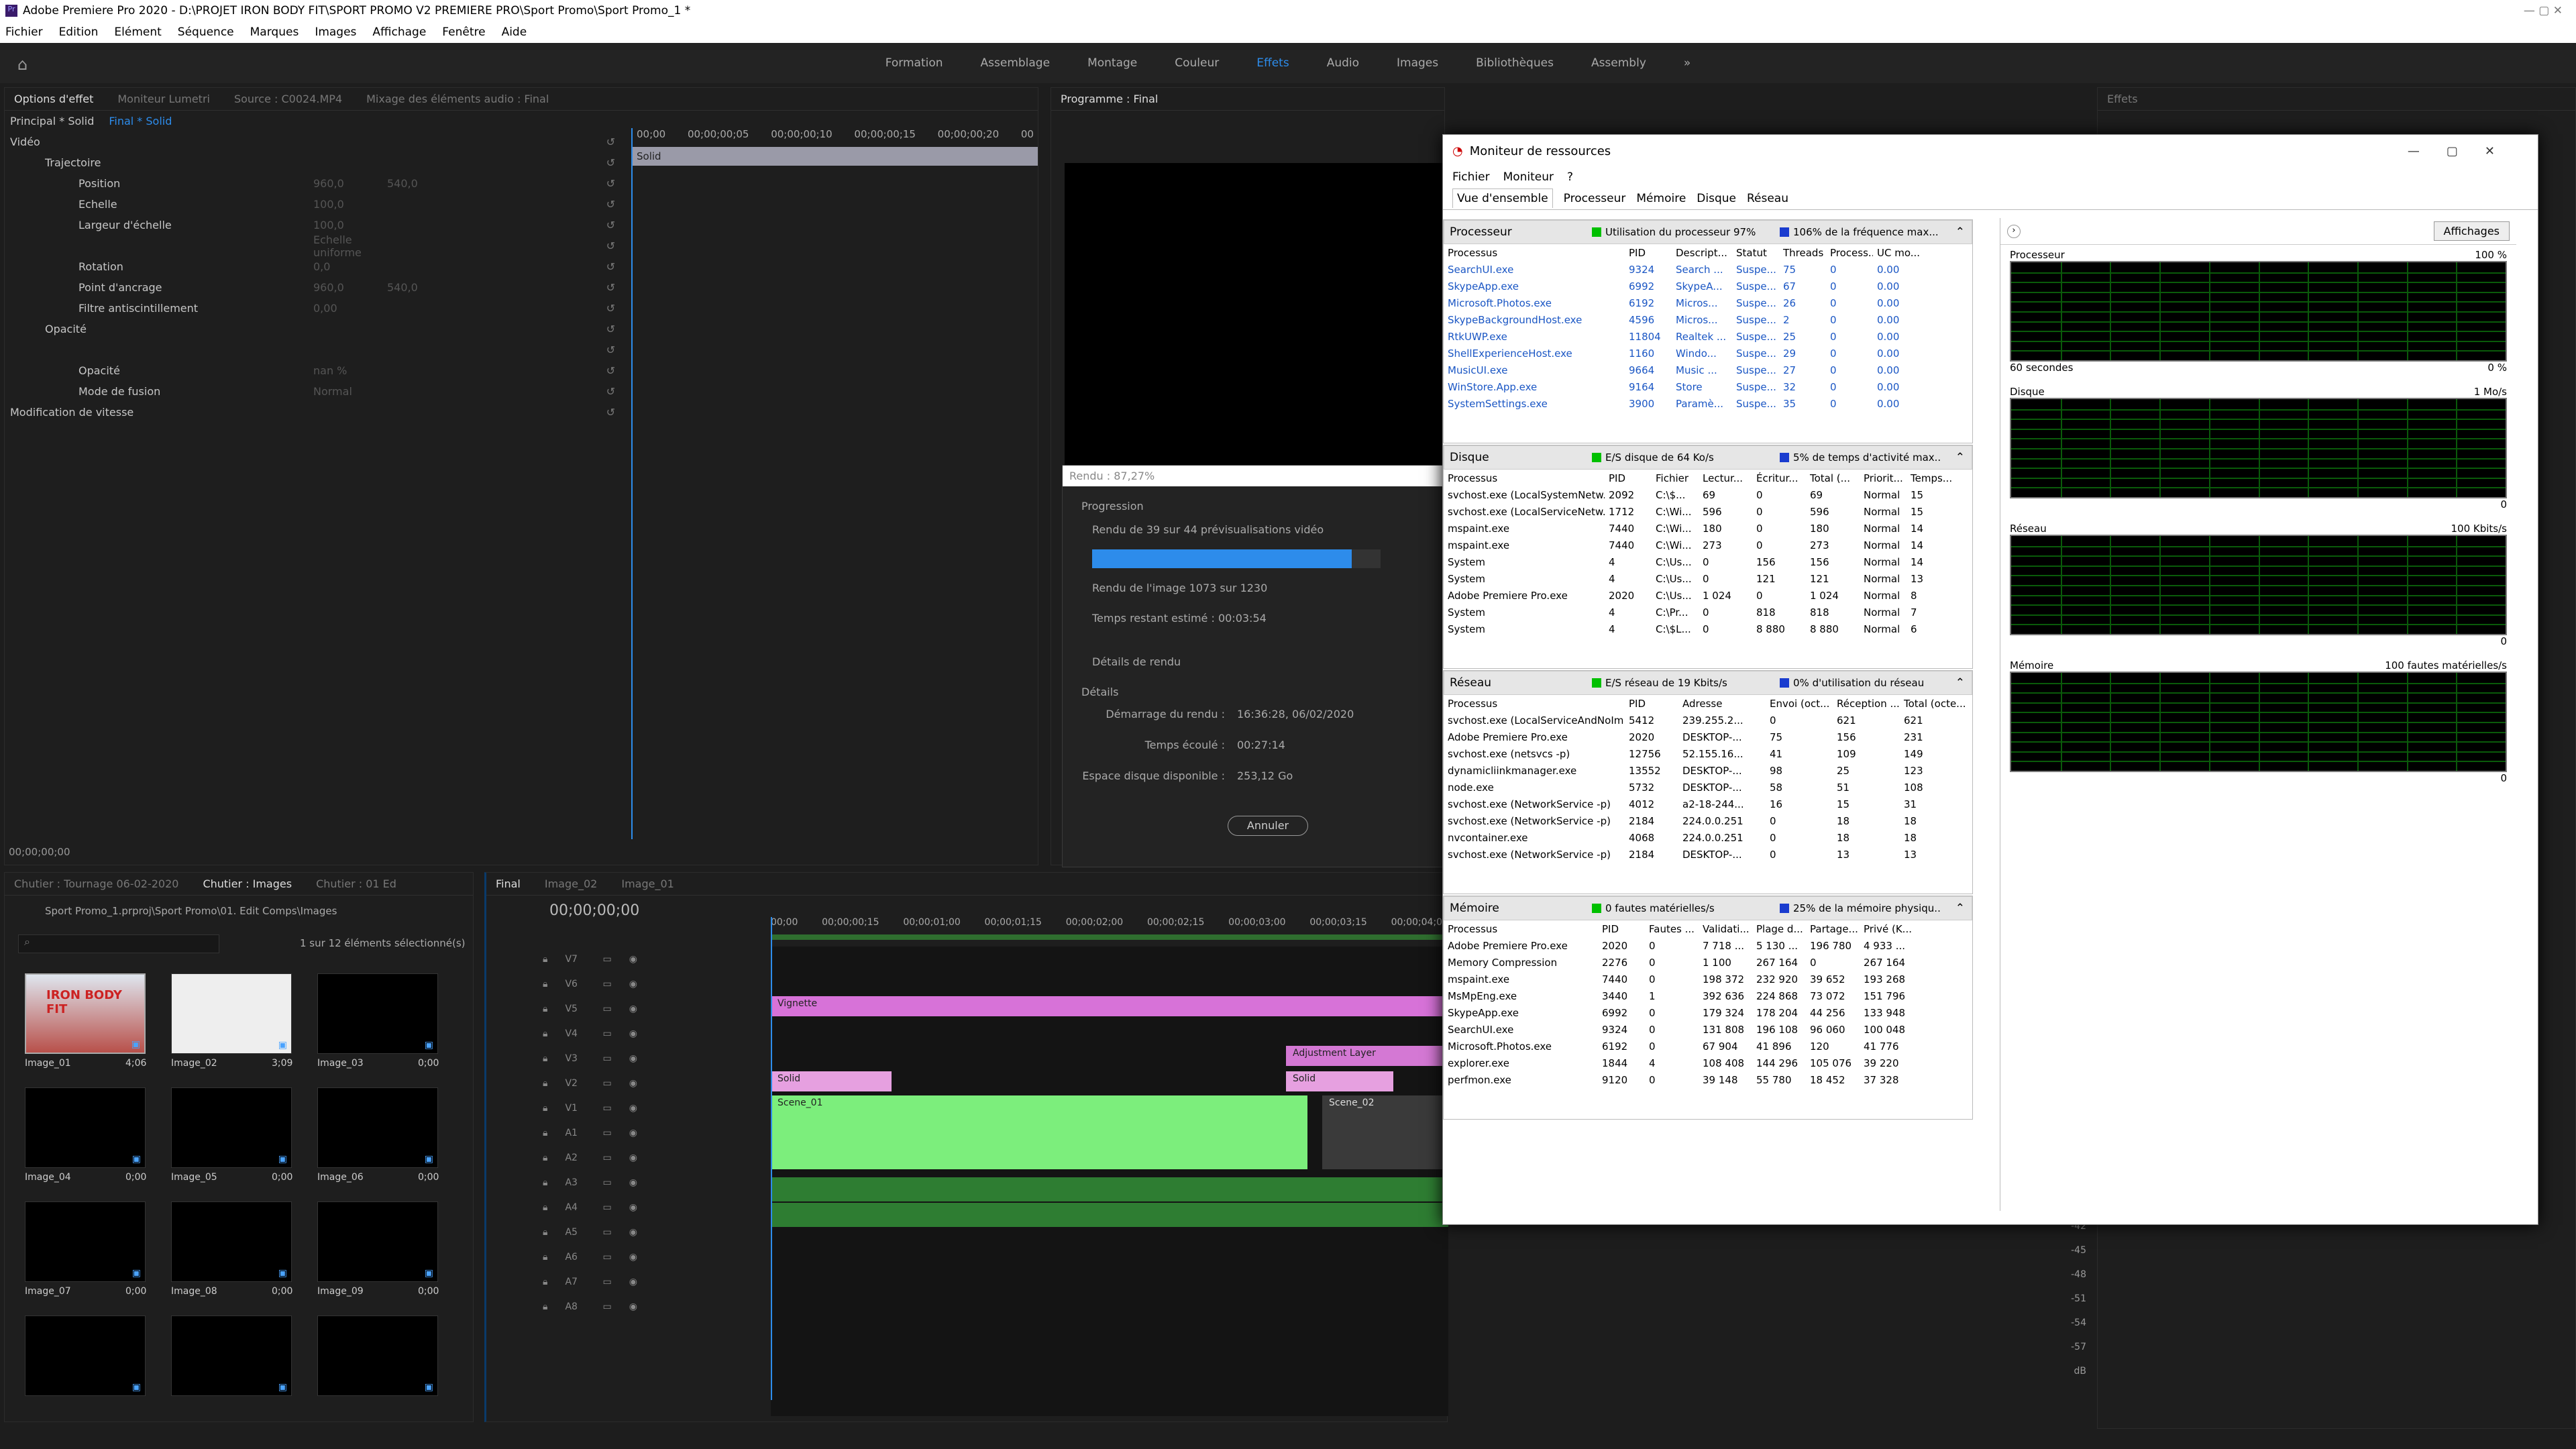 The image size is (2576, 1449). I want to click on effect-value: nan %, so click(350, 370).